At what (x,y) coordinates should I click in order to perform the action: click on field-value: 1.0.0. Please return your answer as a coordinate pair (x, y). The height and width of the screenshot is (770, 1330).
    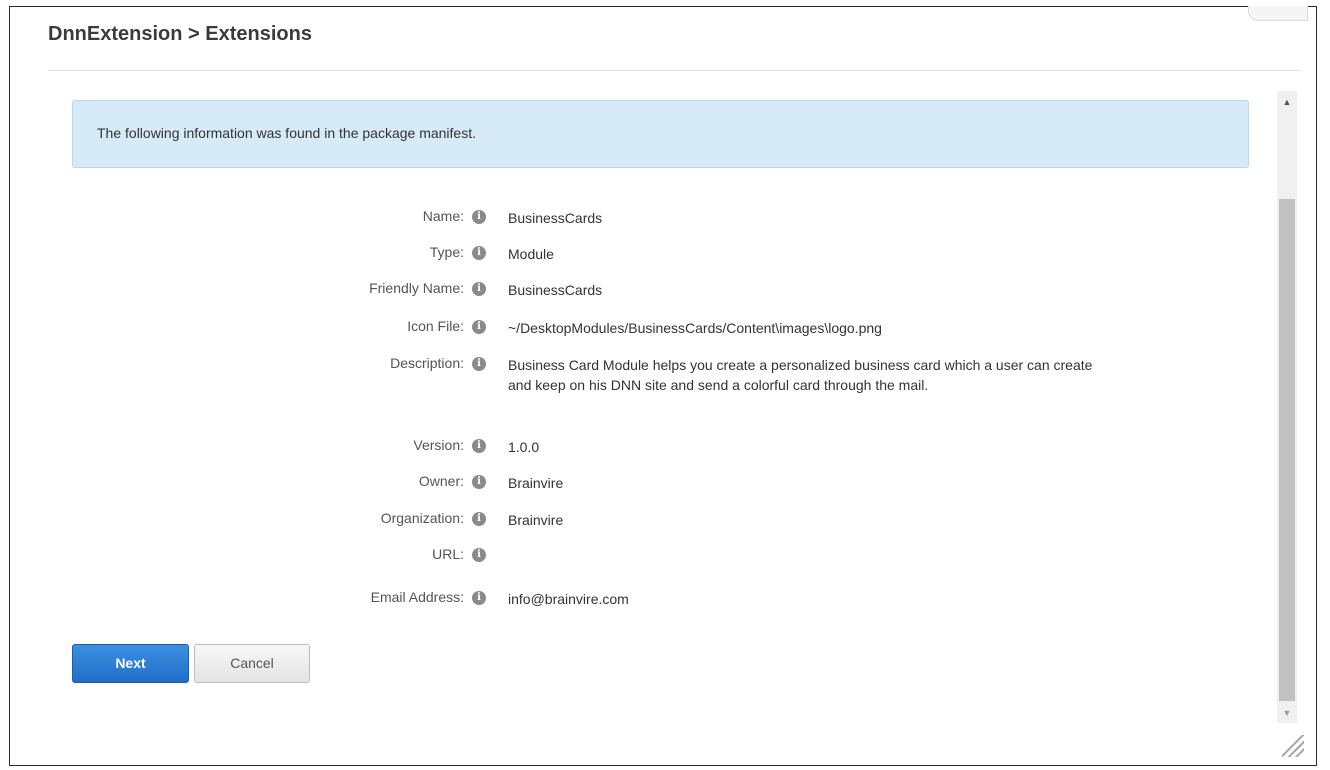
    Looking at the image, I should click on (524, 447).